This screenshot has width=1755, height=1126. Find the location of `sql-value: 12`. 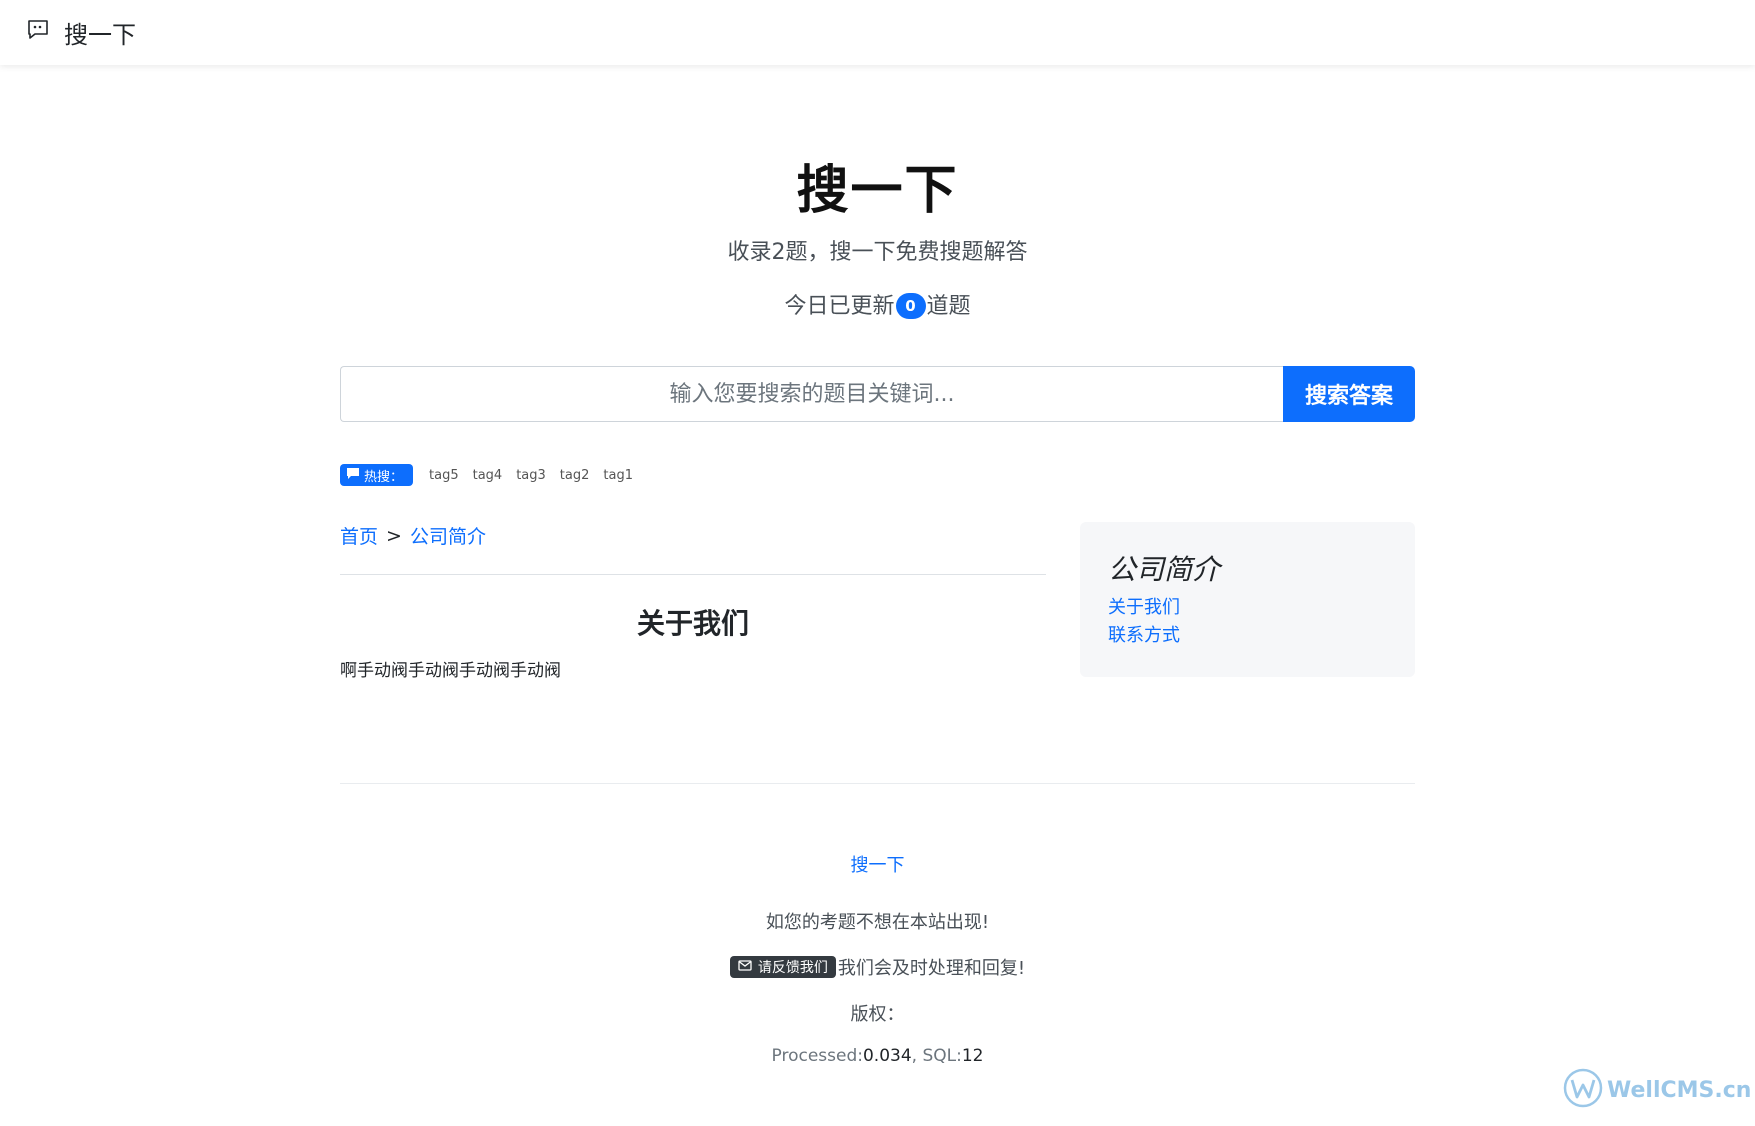

sql-value: 12 is located at coordinates (972, 1056).